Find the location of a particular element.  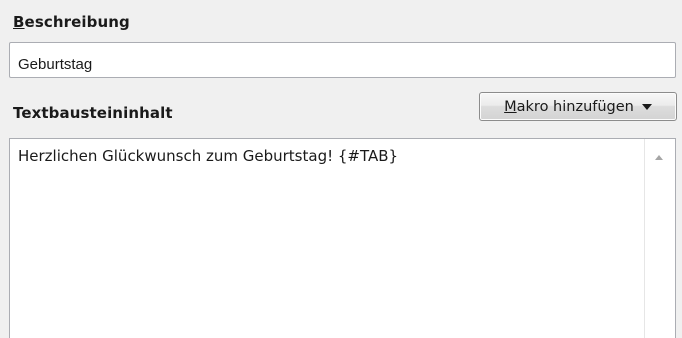

add-macro-button-label: Makro hinzufügen is located at coordinates (569, 107).